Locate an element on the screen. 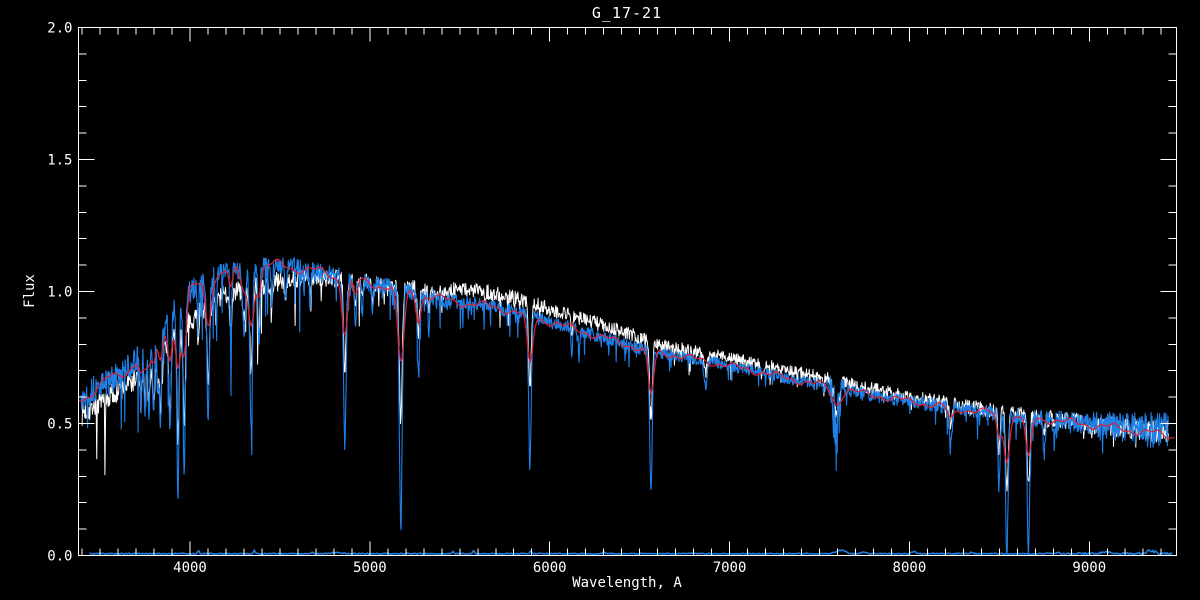  x-tick-label: 5000 is located at coordinates (370, 568).